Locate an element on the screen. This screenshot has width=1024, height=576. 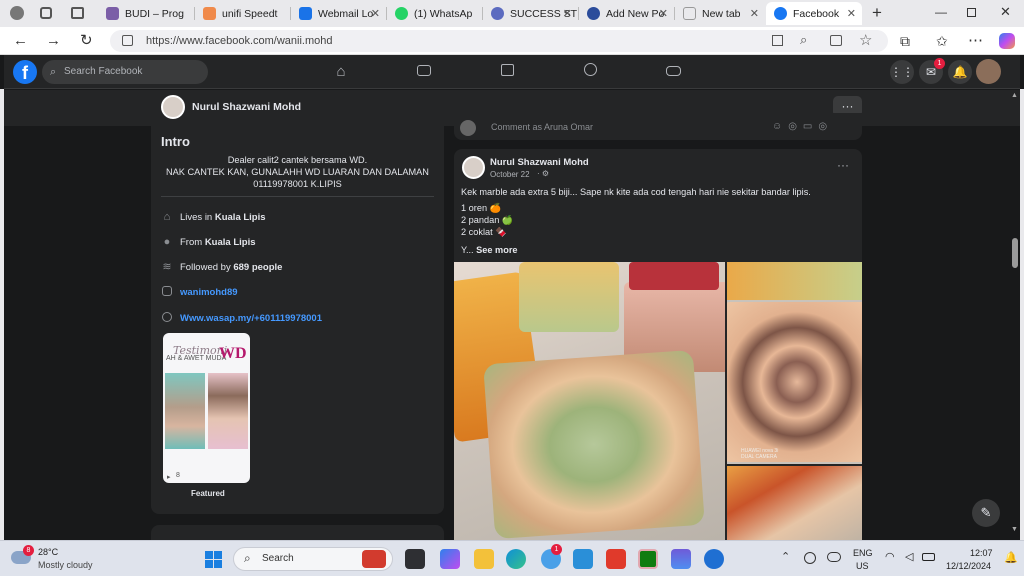
featured-story: Testimoni AH & AWET MUDA WD ▸ 8 is located at coordinates (206, 408).